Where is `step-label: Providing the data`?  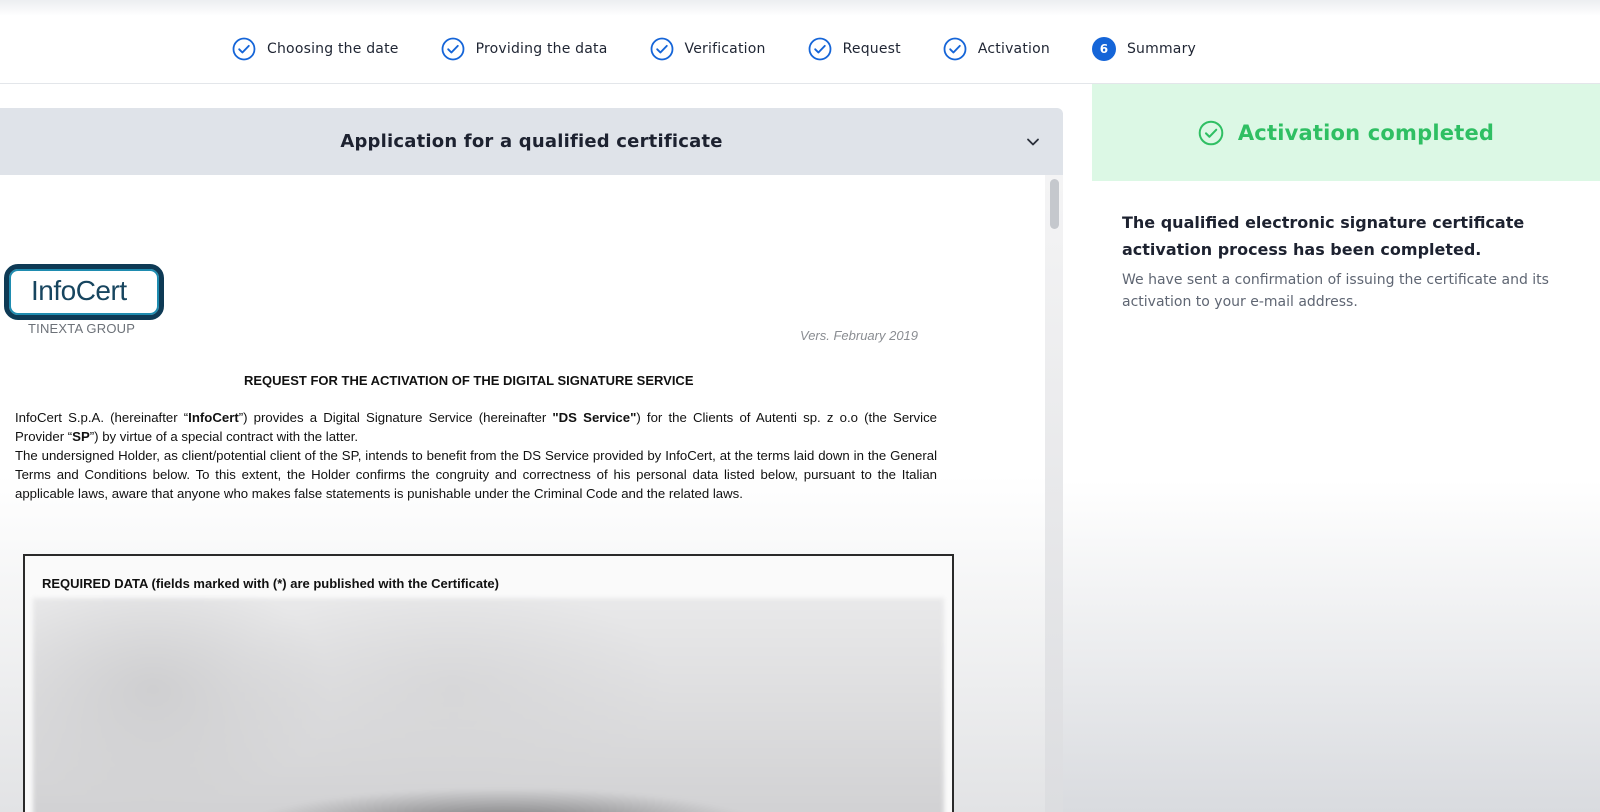
step-label: Providing the data is located at coordinates (541, 49).